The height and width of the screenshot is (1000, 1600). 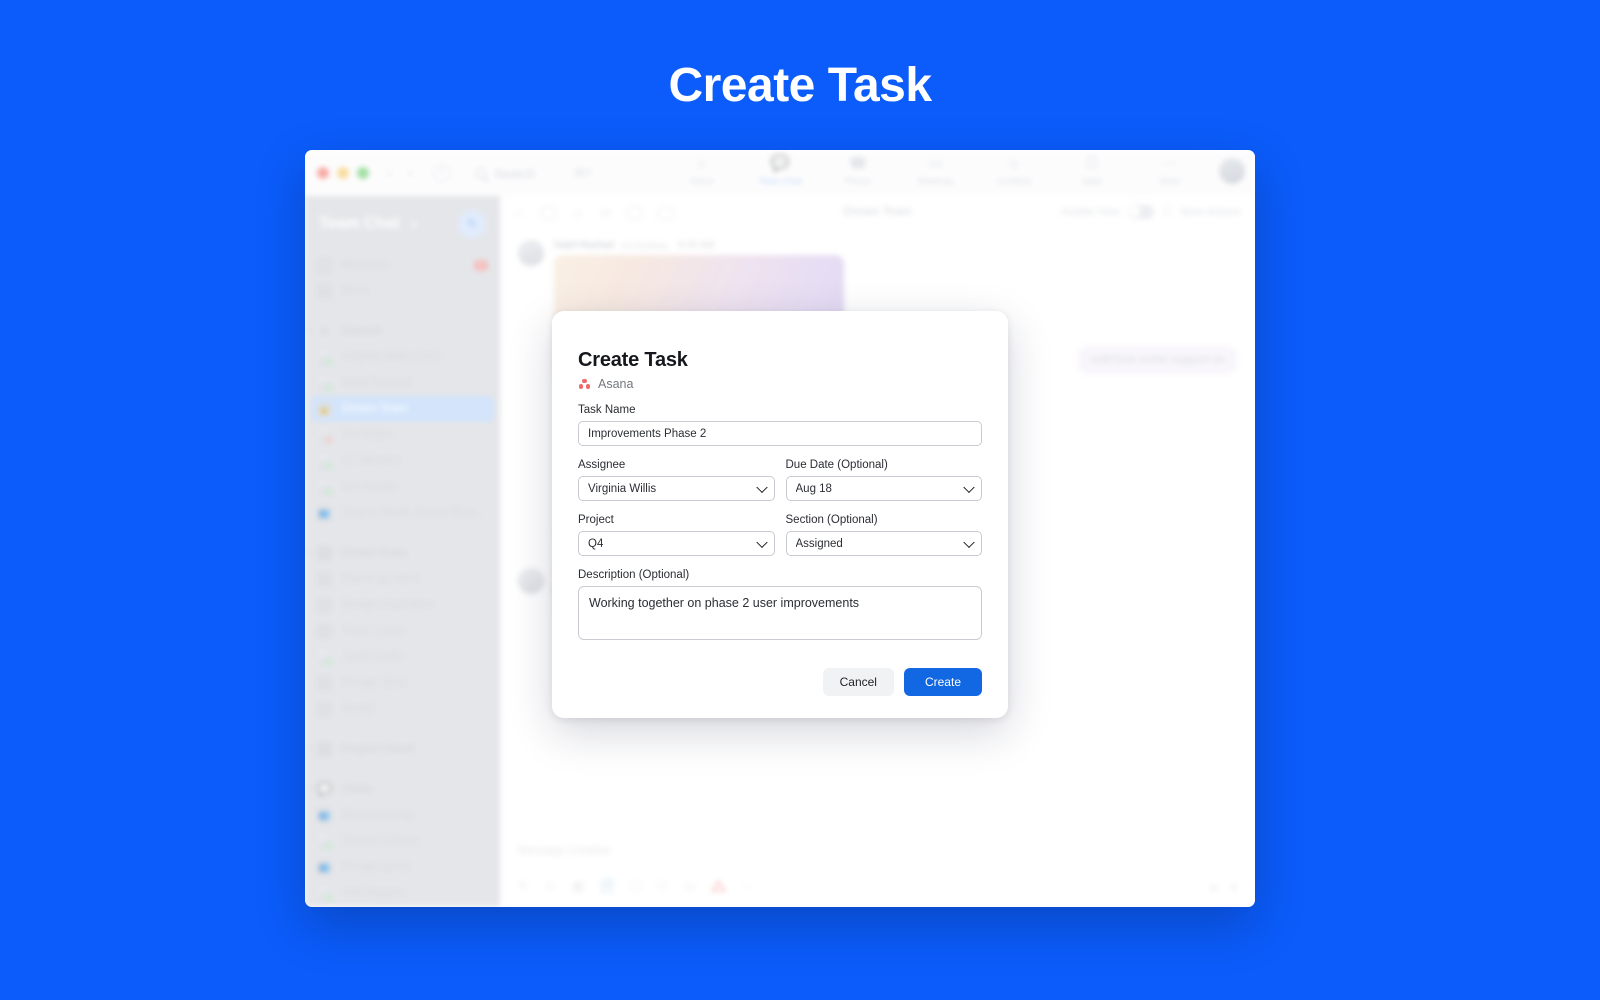 I want to click on sidebar-item-team-lunch: Team Lunch, so click(x=402, y=631).